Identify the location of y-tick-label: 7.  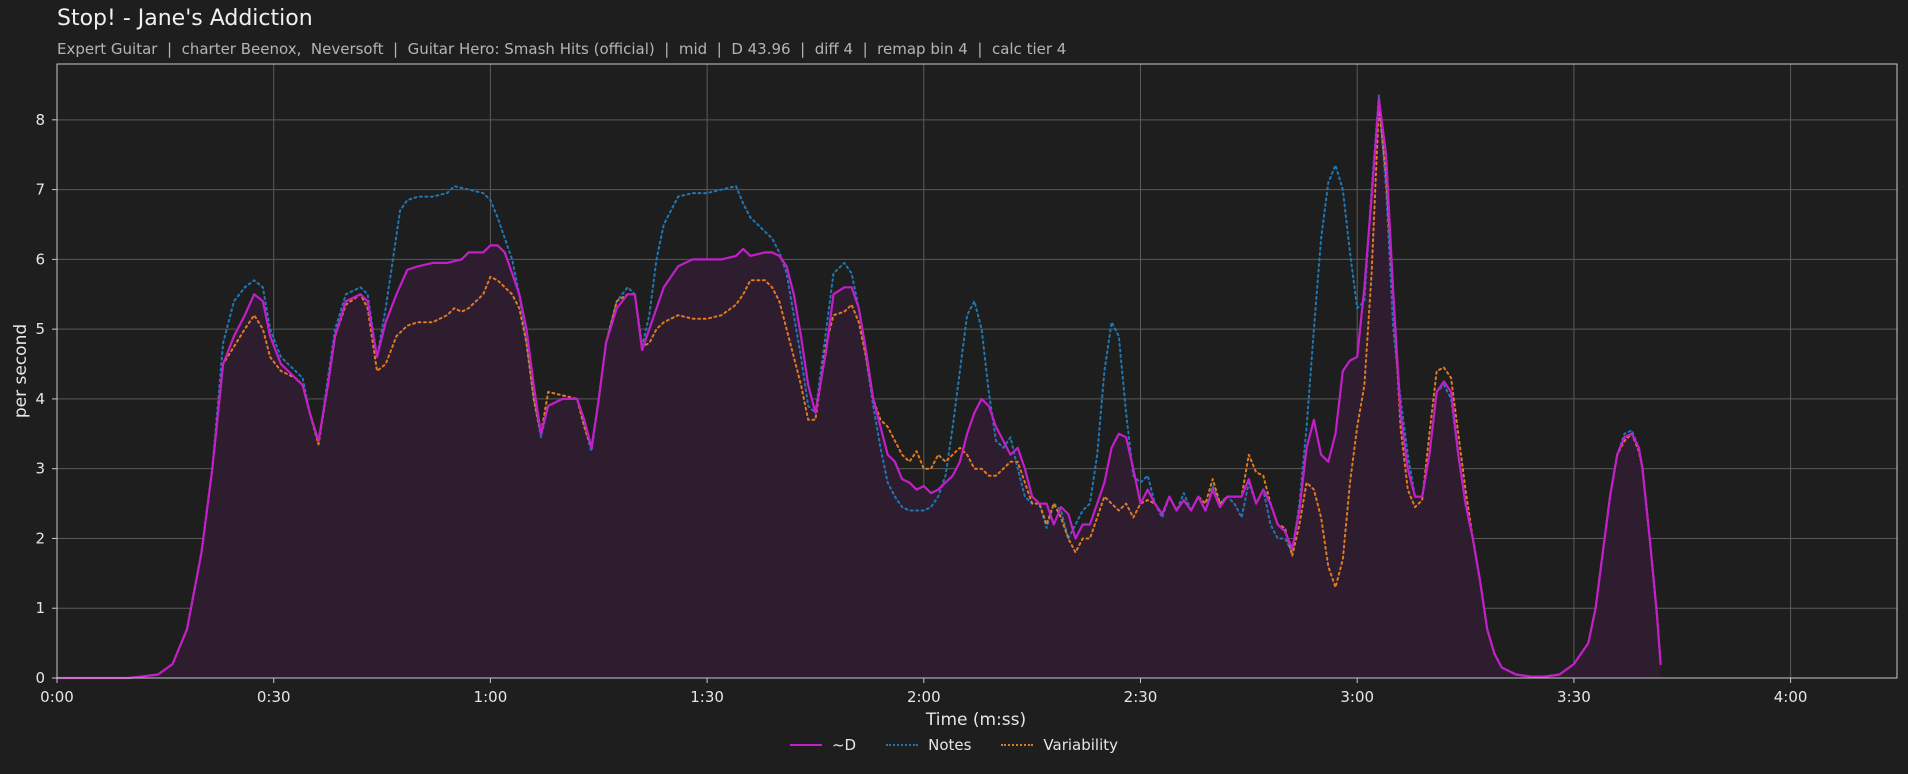
(40, 190).